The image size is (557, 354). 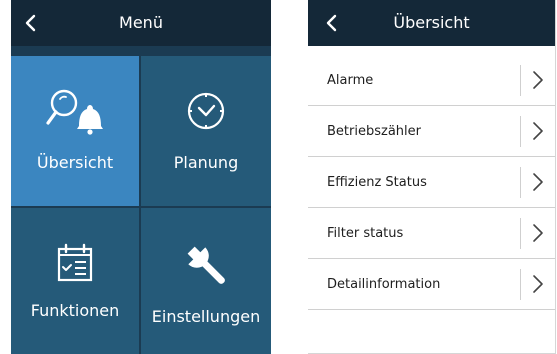 I want to click on list-item-label: Alarme, so click(x=350, y=80).